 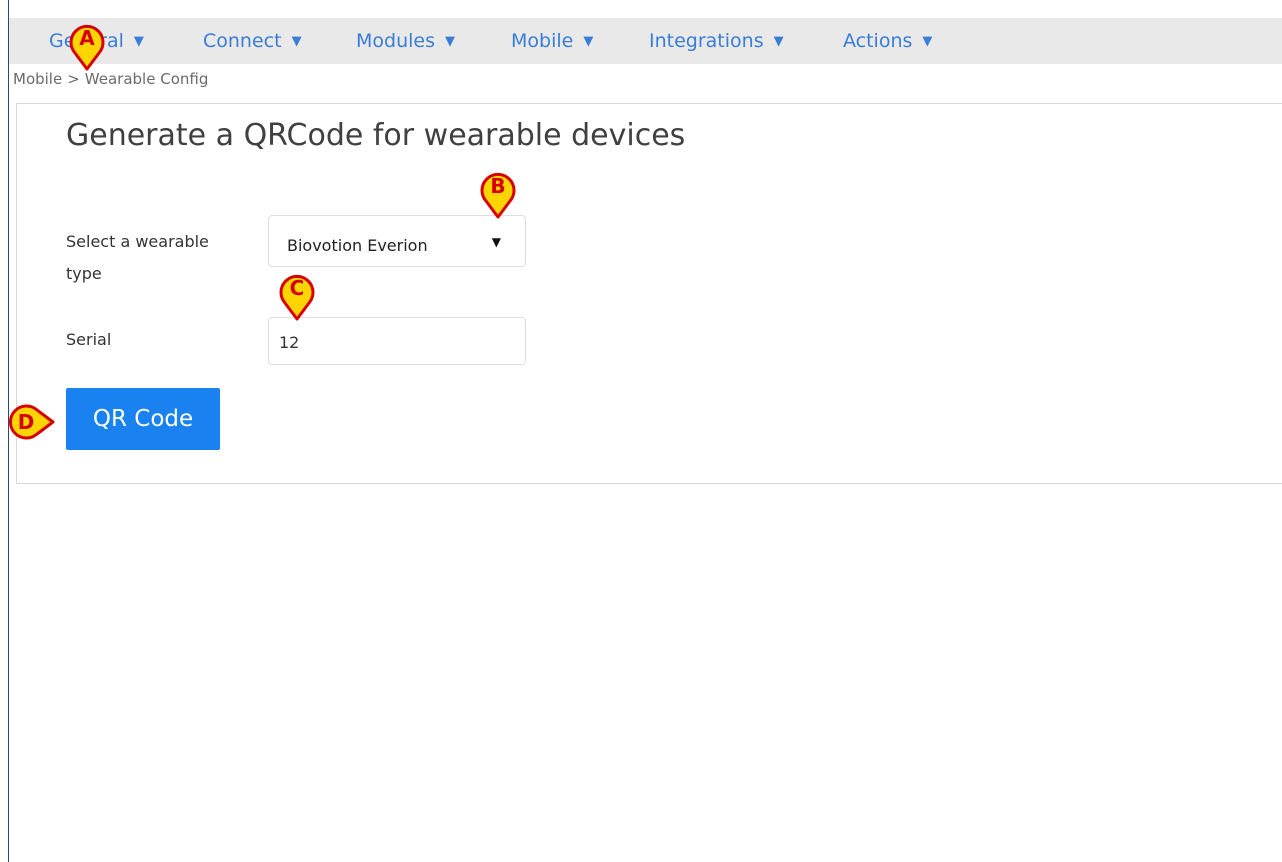 What do you see at coordinates (84, 273) in the screenshot?
I see `wearable-type-label-line2: type` at bounding box center [84, 273].